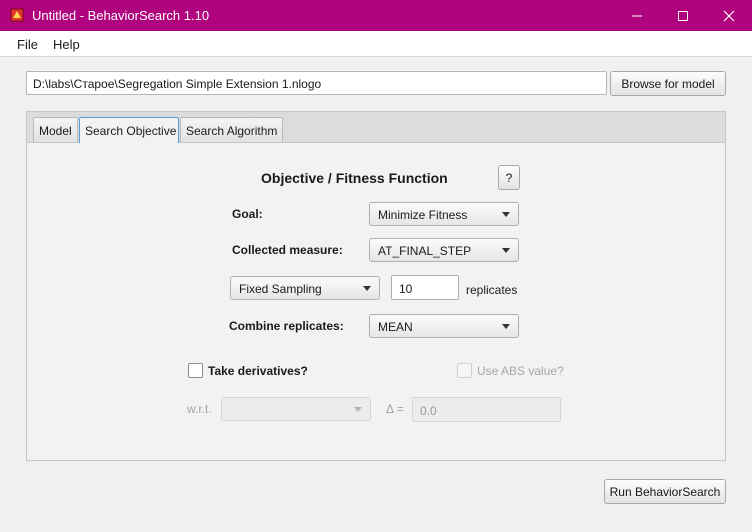 The width and height of the screenshot is (752, 532). I want to click on combine-select: MEAN, so click(444, 326).